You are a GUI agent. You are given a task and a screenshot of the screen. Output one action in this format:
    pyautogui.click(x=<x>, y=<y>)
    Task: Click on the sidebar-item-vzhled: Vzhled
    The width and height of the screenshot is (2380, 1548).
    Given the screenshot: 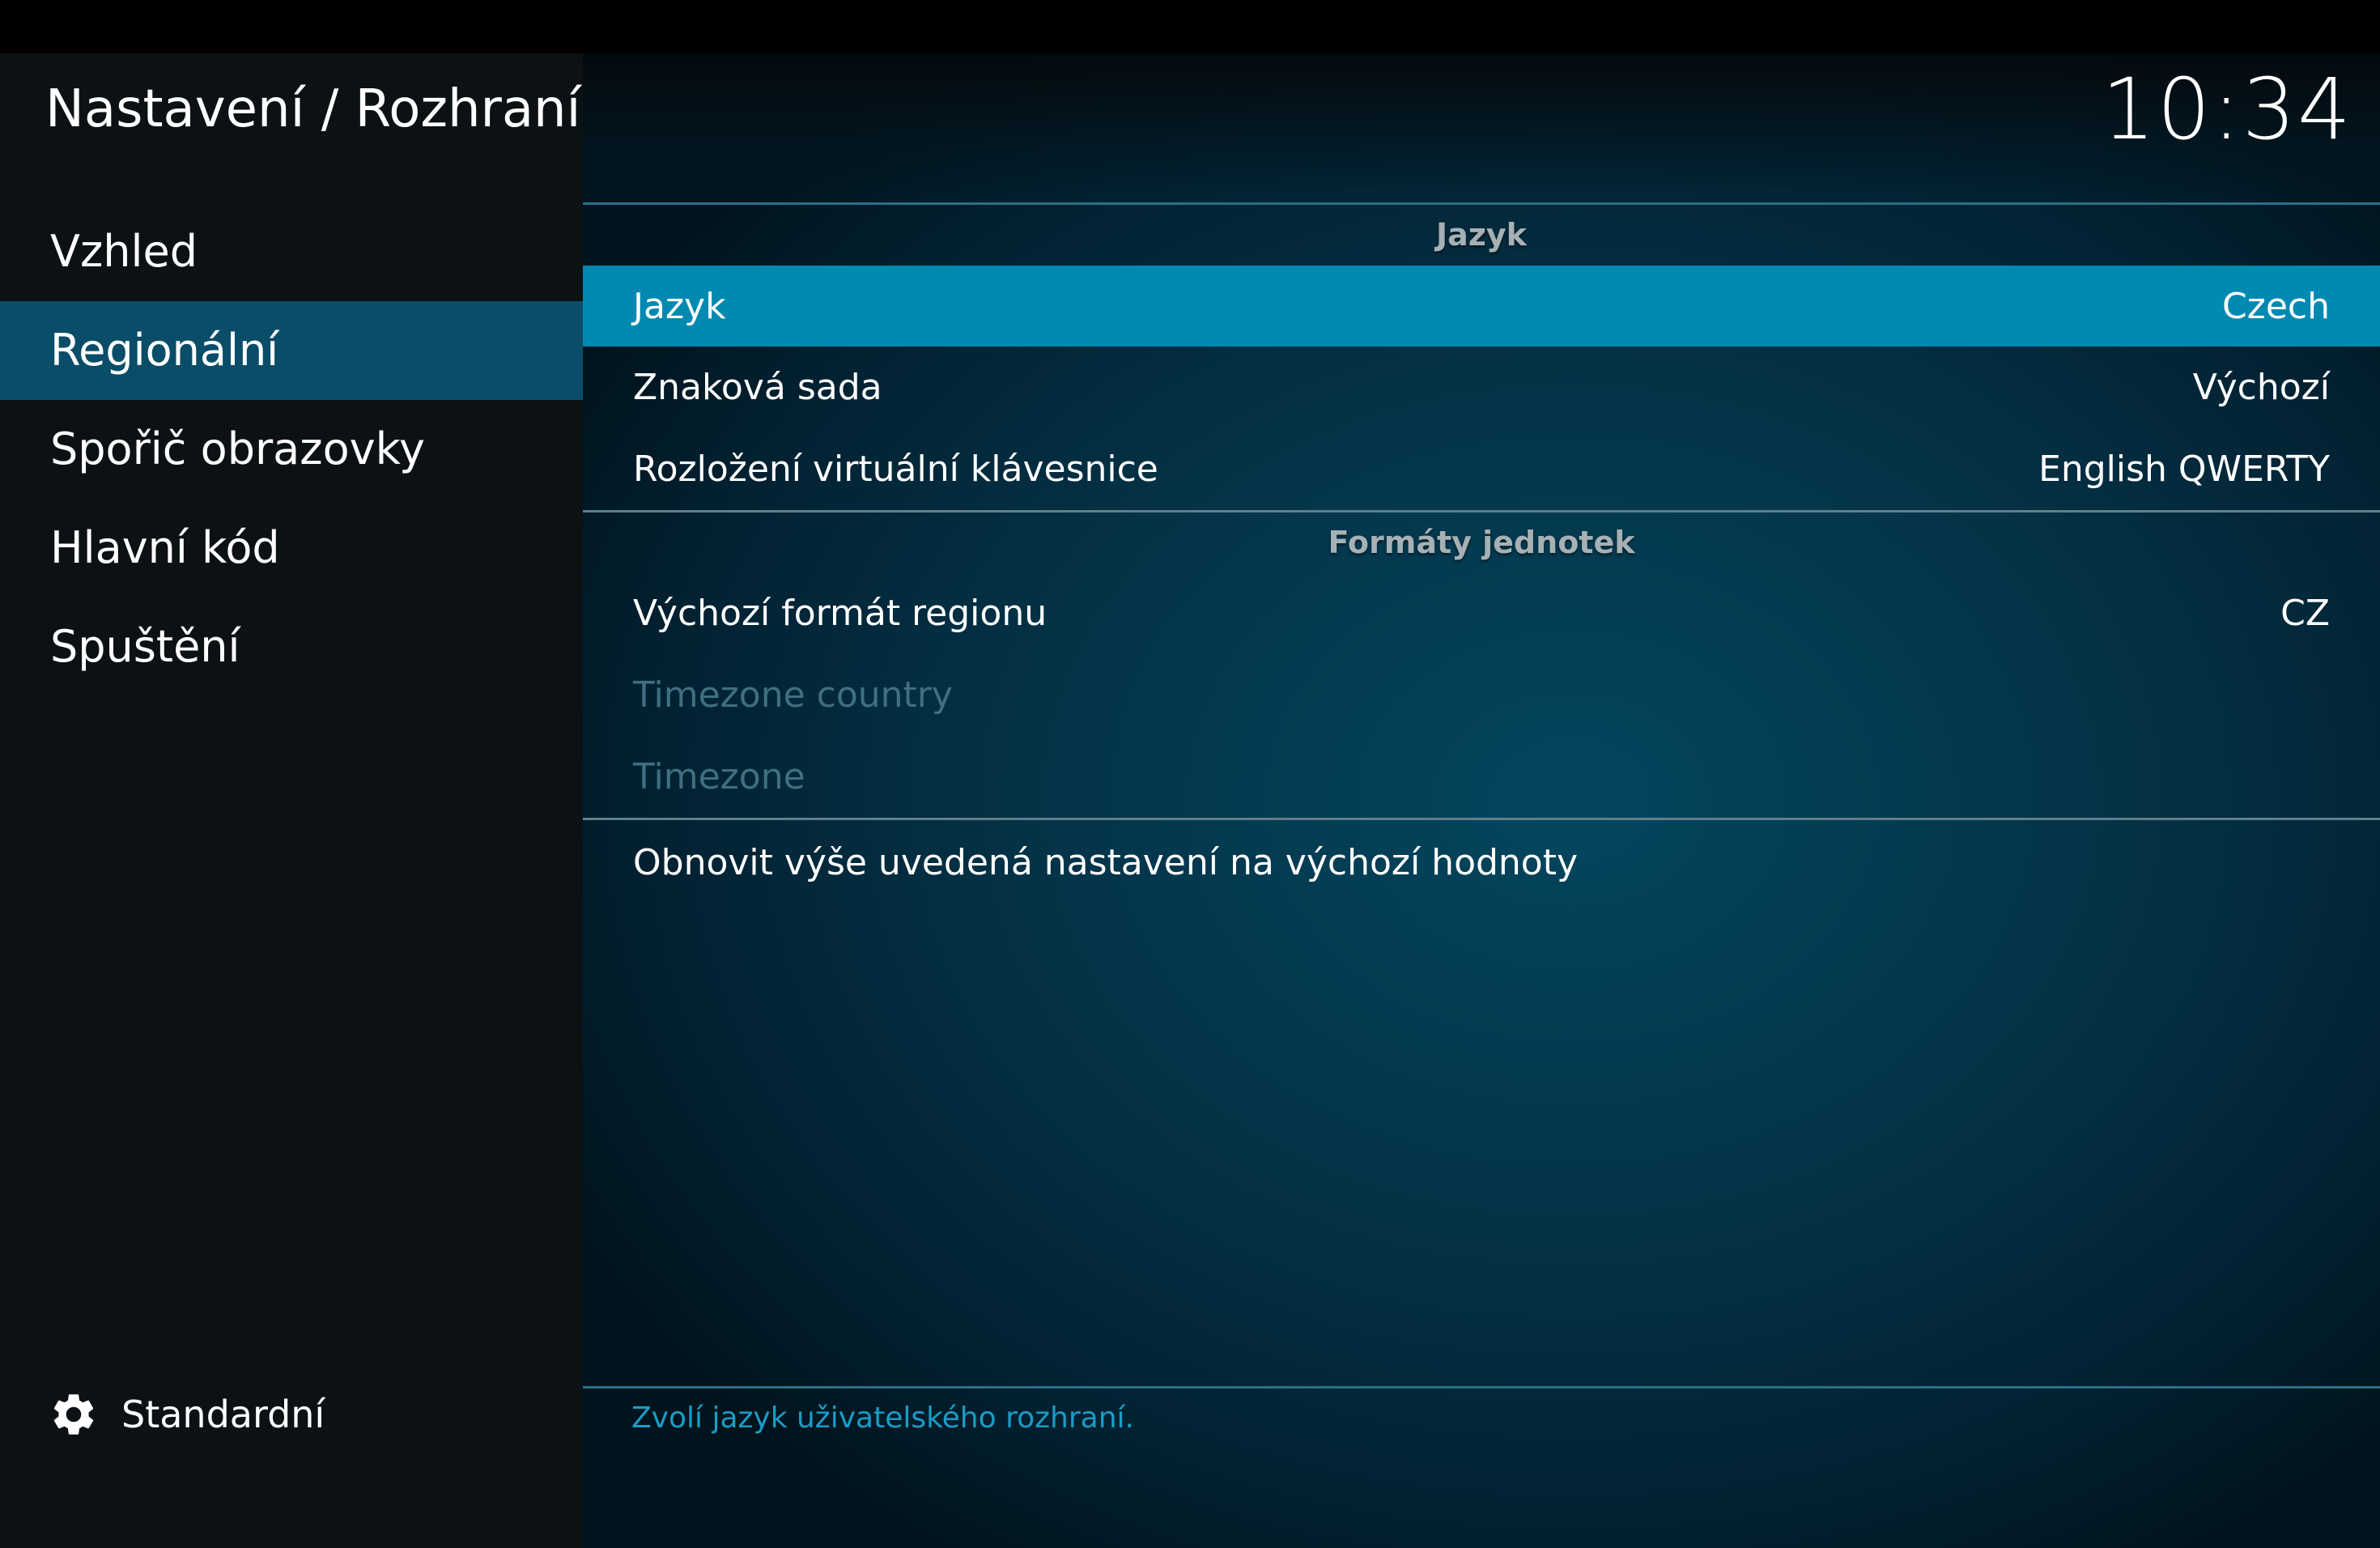 What is the action you would take?
    pyautogui.click(x=292, y=252)
    